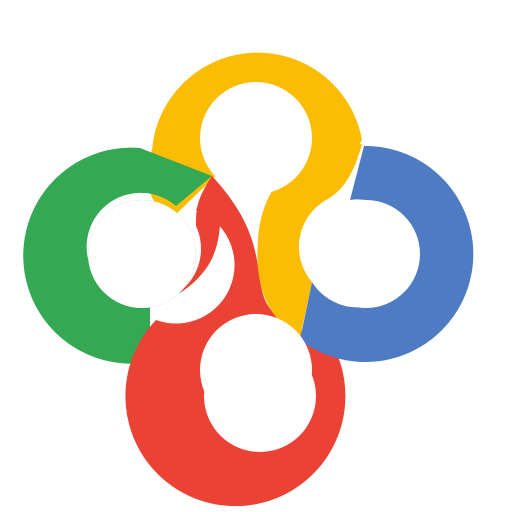 The image size is (512, 512). What do you see at coordinates (366, 254) in the screenshot?
I see `blue-ring-hole` at bounding box center [366, 254].